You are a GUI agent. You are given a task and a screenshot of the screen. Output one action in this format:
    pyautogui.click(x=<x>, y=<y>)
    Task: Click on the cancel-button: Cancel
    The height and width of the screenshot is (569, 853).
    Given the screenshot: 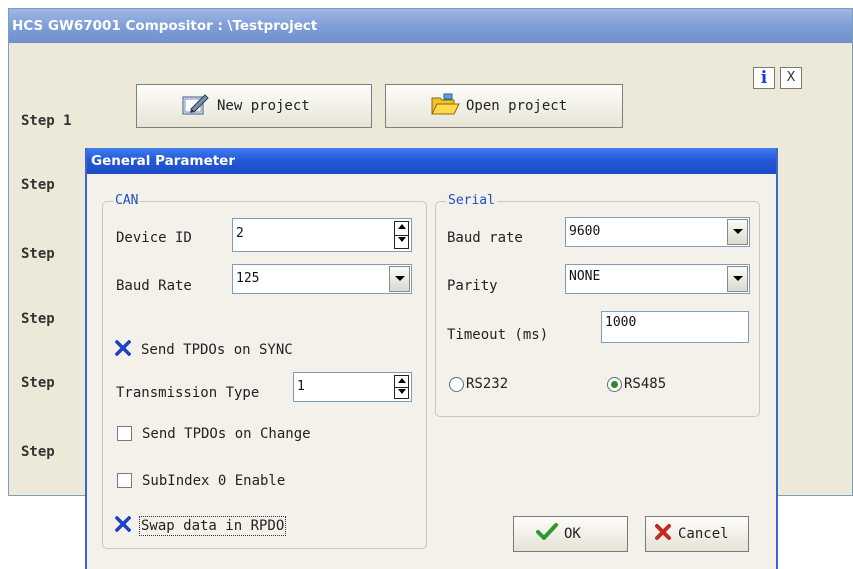 What is the action you would take?
    pyautogui.click(x=697, y=534)
    